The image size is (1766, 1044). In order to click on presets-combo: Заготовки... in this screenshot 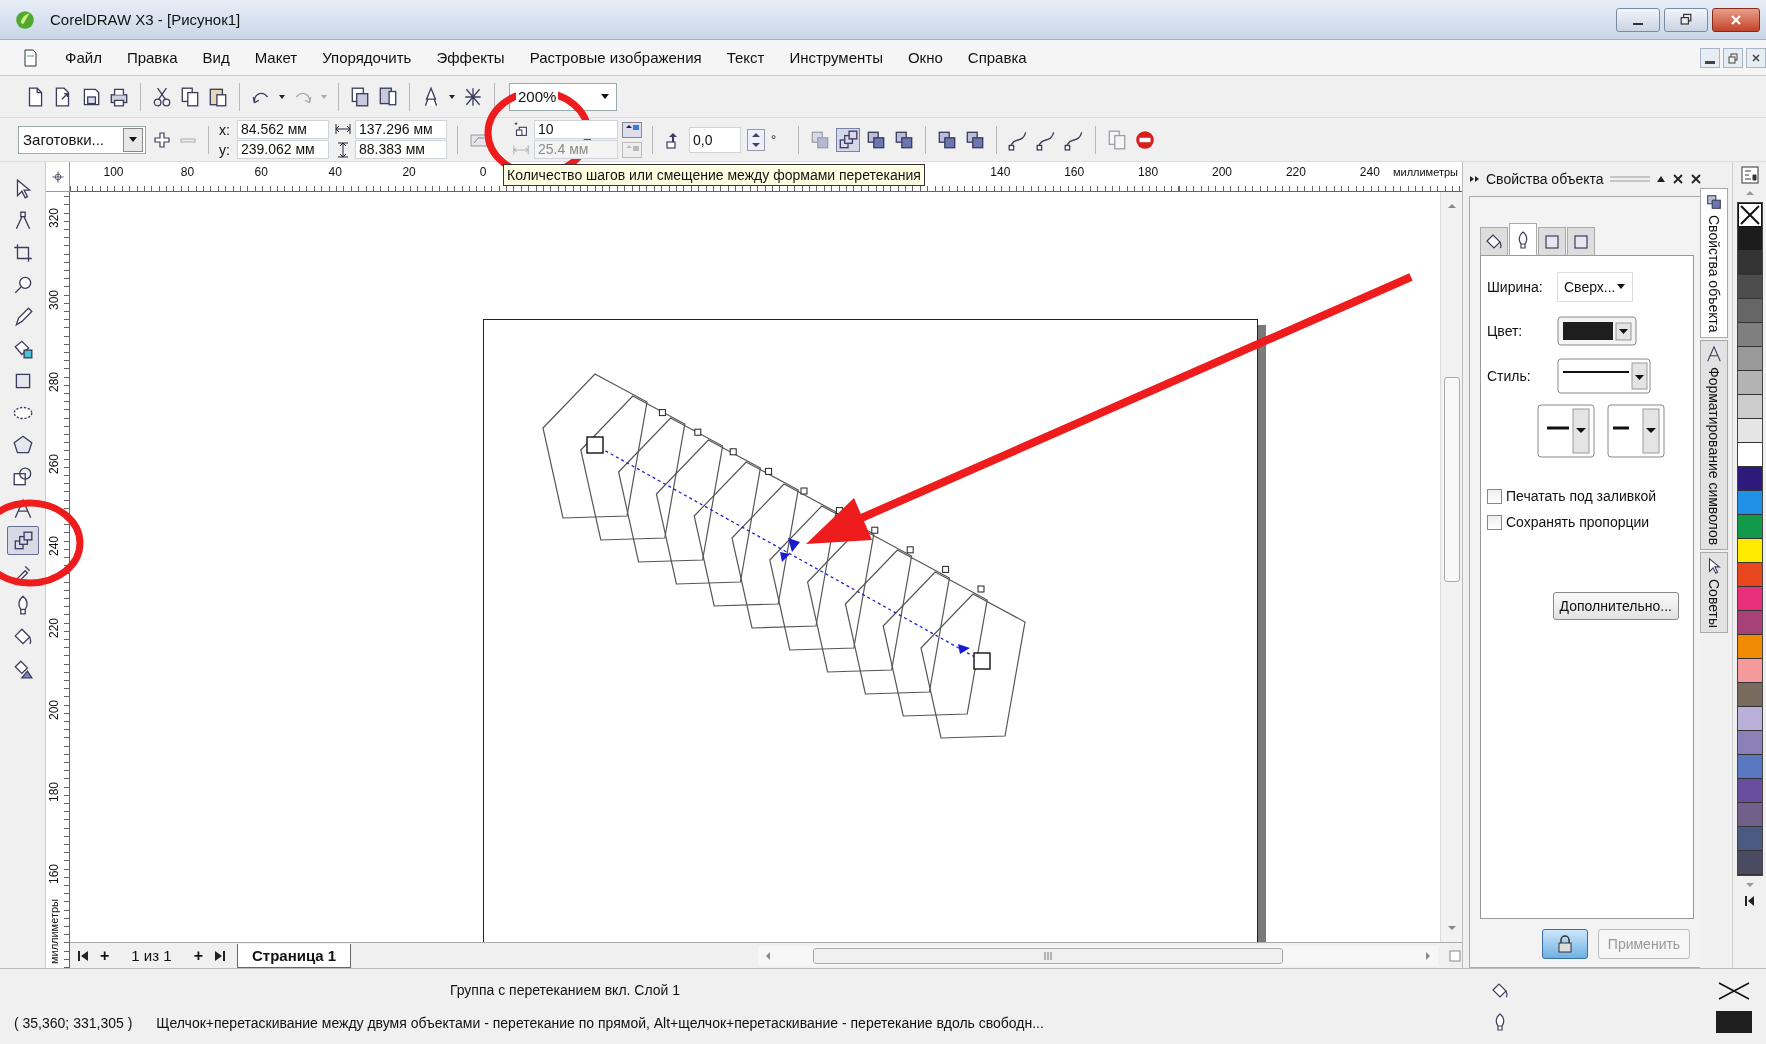, I will do `click(82, 139)`.